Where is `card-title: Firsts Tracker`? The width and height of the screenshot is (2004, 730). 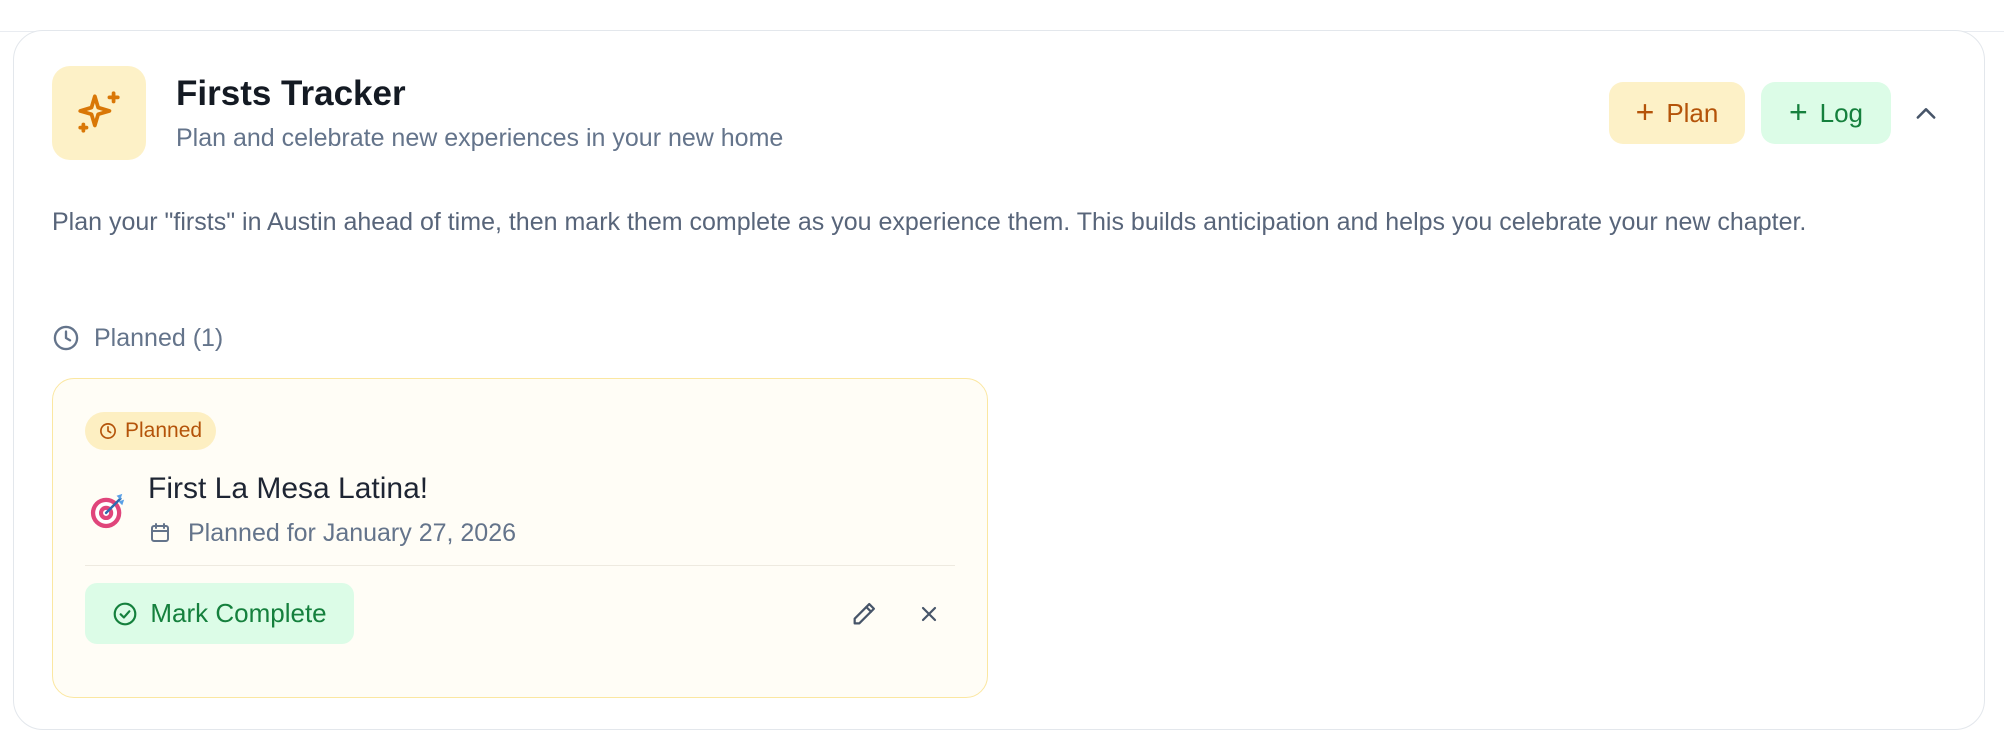
card-title: Firsts Tracker is located at coordinates (291, 93).